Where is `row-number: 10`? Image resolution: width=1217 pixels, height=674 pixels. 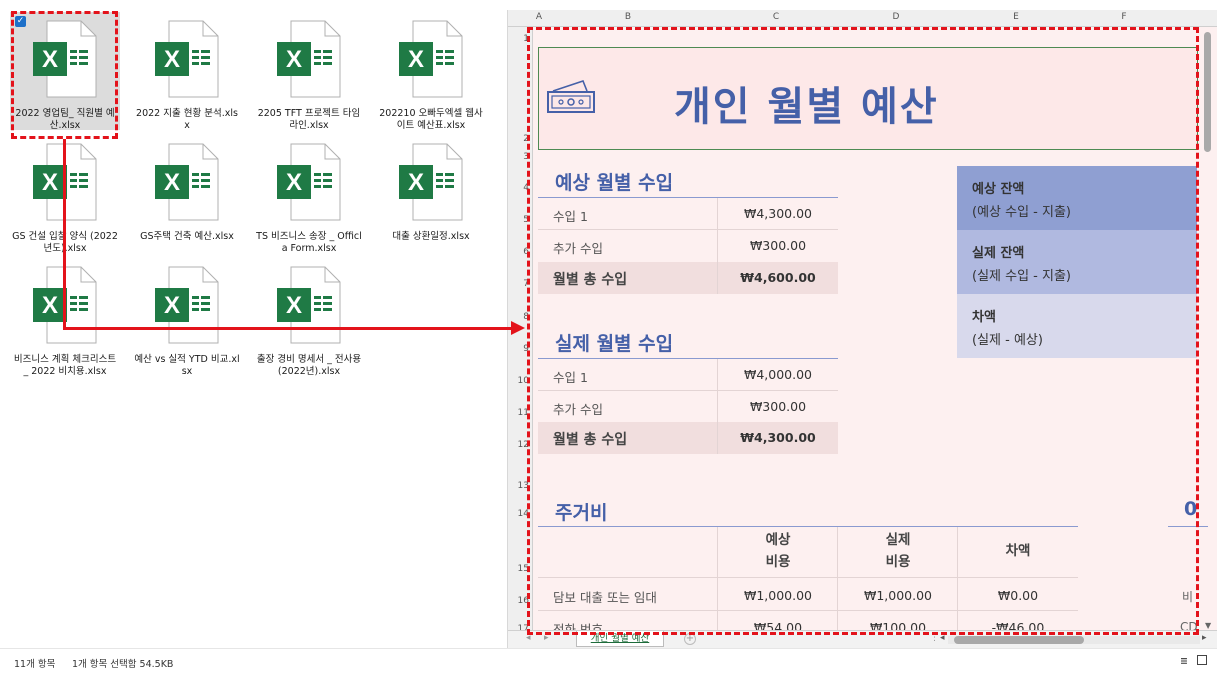
row-number: 10 is located at coordinates (523, 381).